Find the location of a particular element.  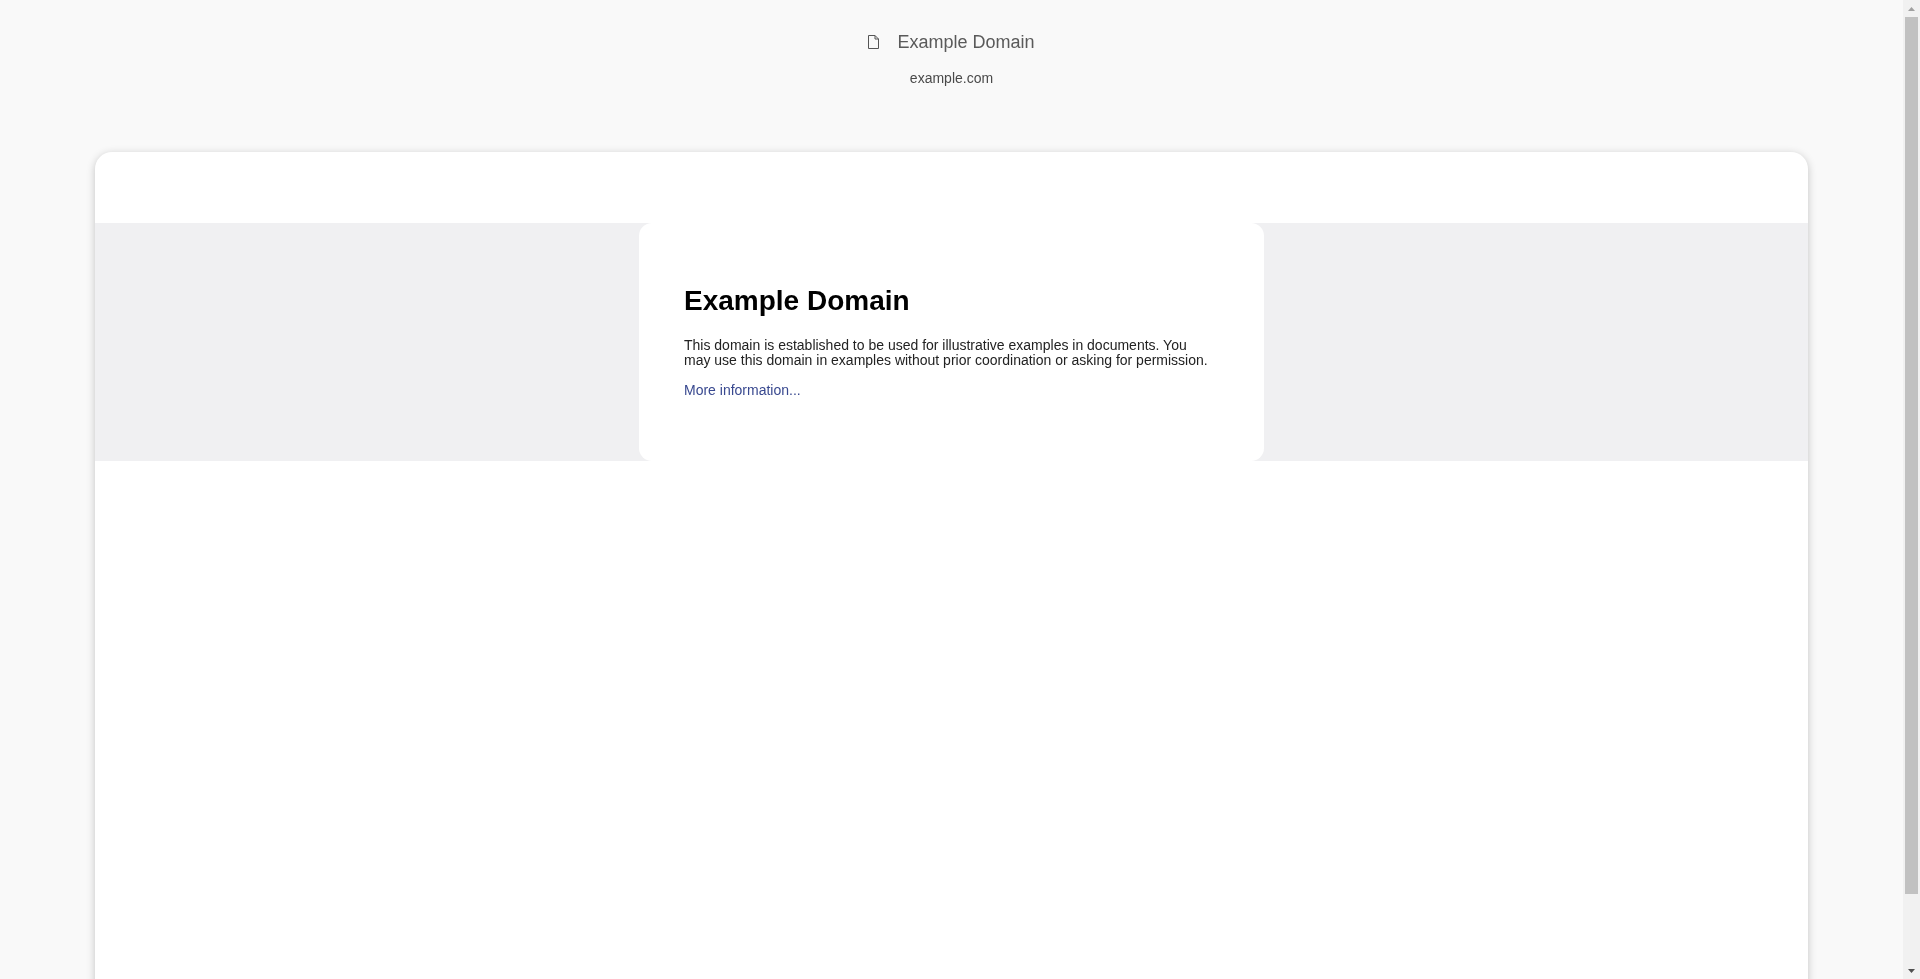

scroll-down-arrow-icon is located at coordinates (1911, 970).